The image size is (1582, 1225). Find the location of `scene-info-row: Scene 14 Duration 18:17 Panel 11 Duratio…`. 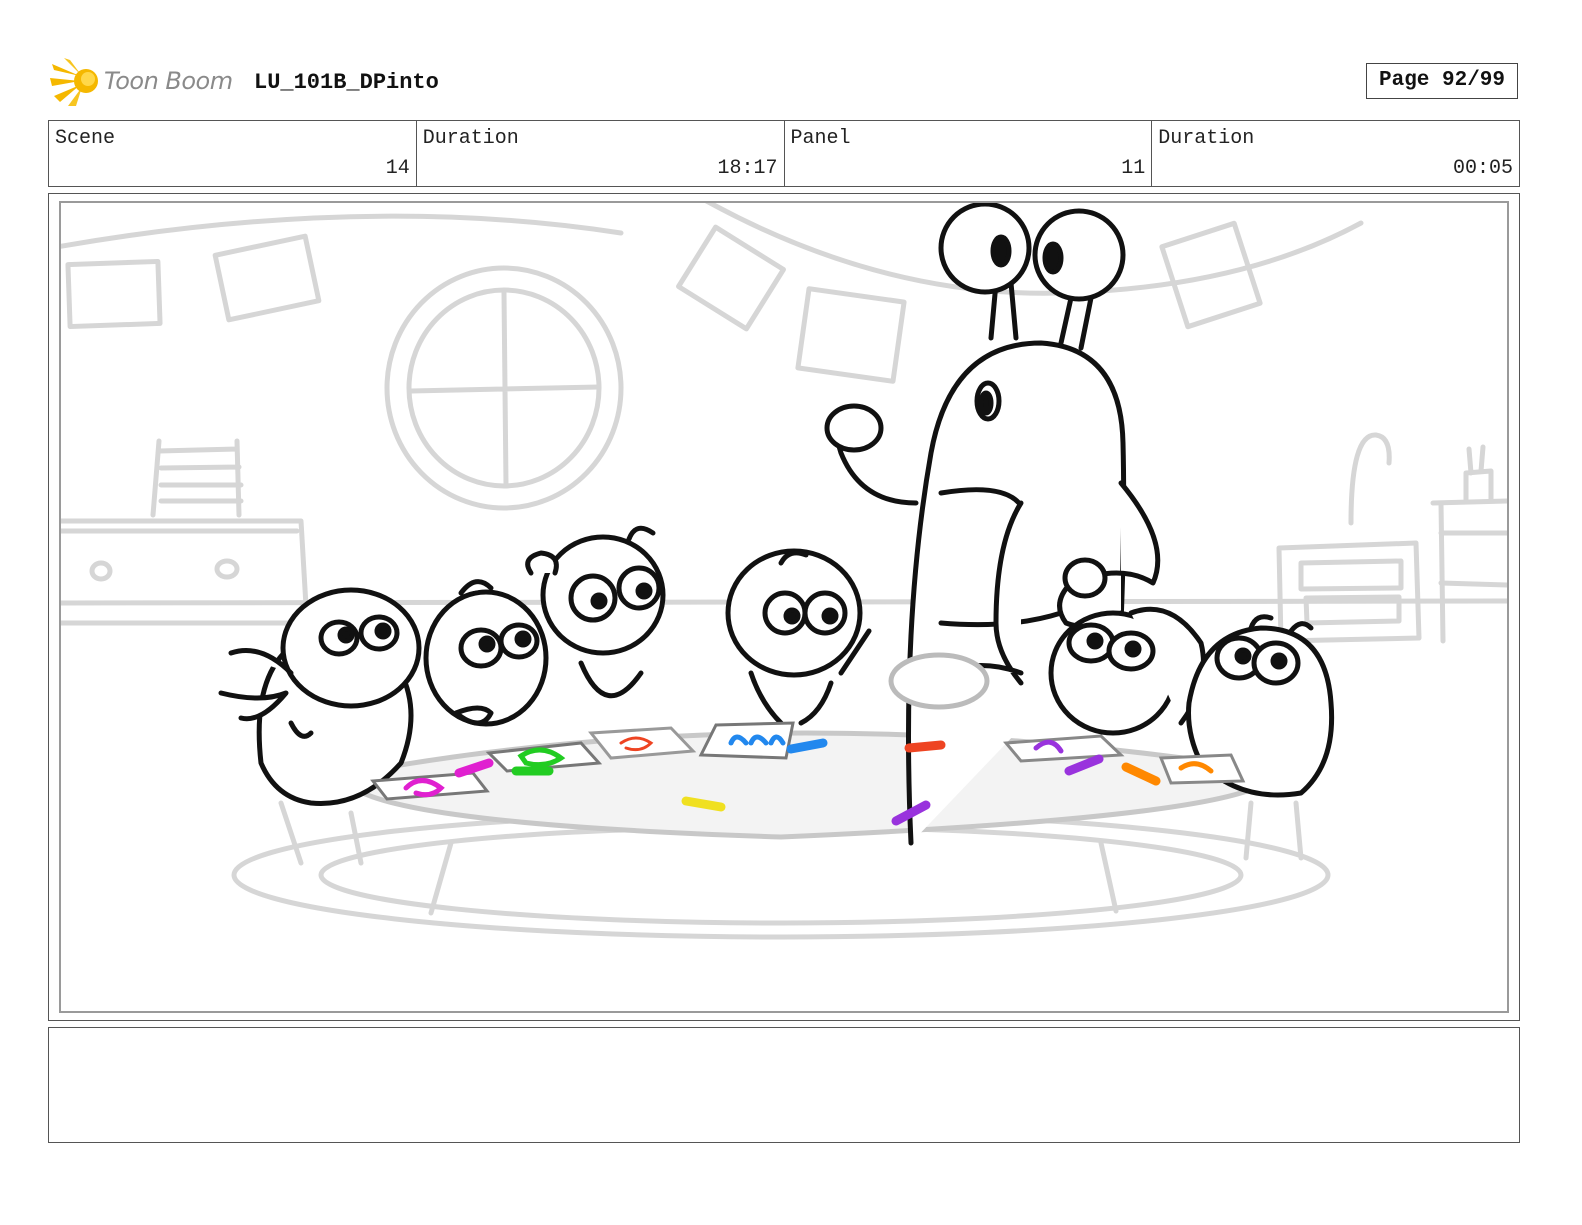

scene-info-row: Scene 14 Duration 18:17 Panel 11 Duratio… is located at coordinates (784, 153).